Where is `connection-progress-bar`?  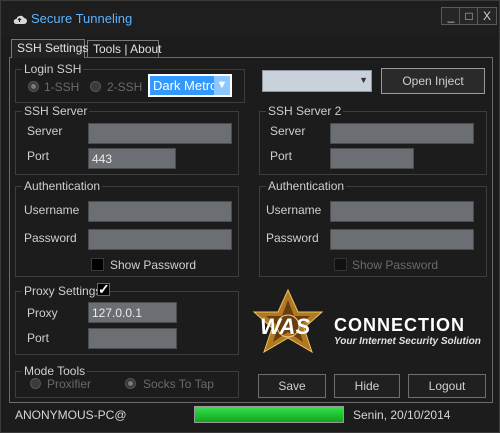 connection-progress-bar is located at coordinates (269, 414).